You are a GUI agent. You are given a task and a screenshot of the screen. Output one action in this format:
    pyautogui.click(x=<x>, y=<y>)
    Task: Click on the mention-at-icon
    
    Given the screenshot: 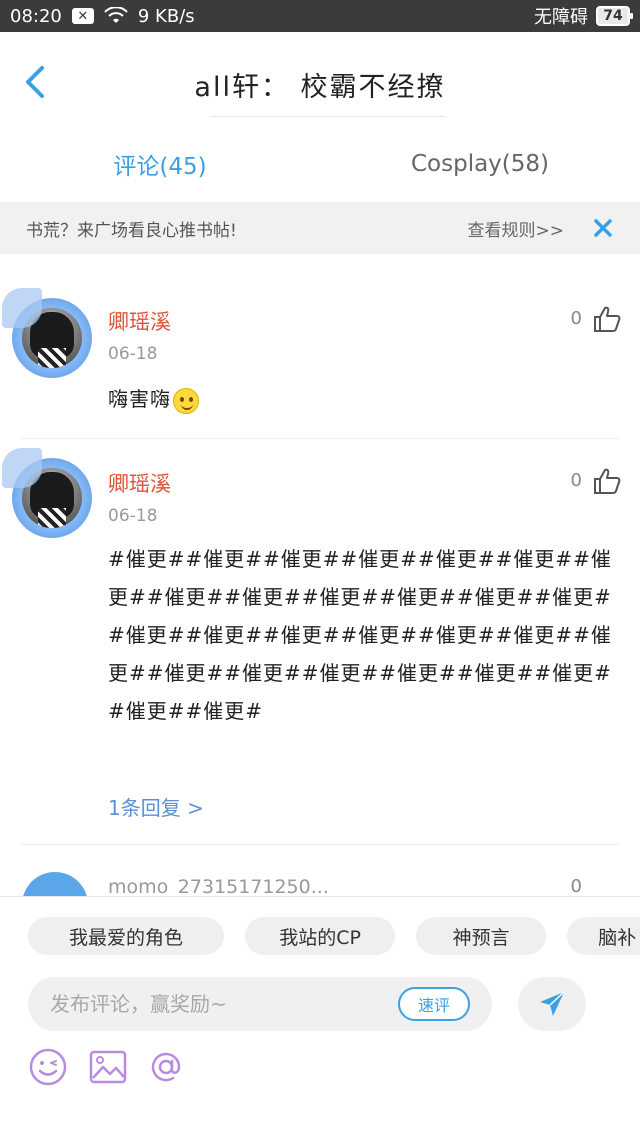 What is the action you would take?
    pyautogui.click(x=166, y=1067)
    